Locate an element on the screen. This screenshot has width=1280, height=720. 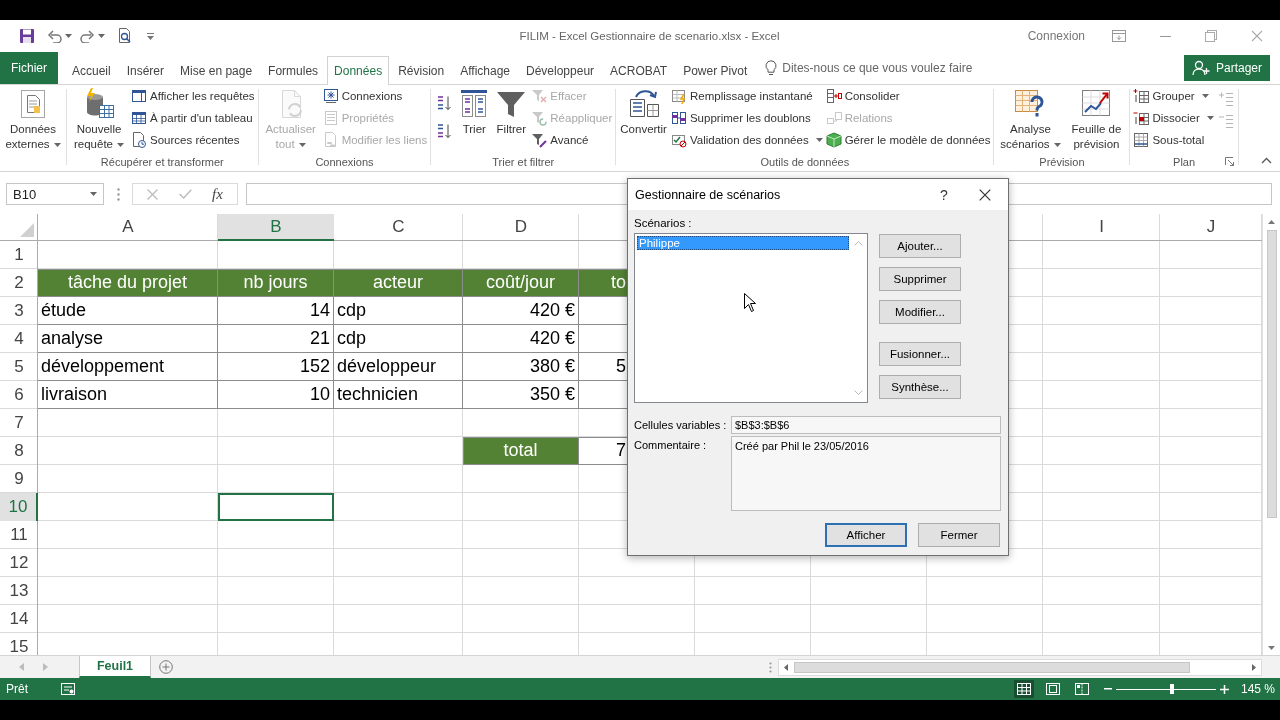
vertical-scrollbar is located at coordinates (1271, 434).